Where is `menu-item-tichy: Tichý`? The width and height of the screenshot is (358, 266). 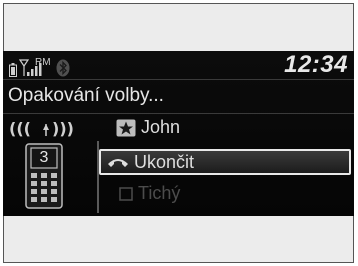 menu-item-tichy: Tichý is located at coordinates (149, 193).